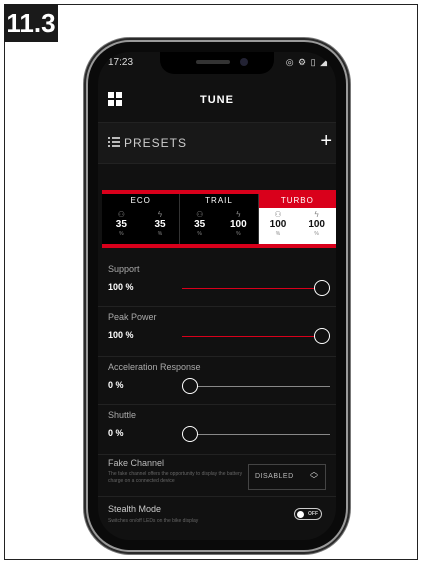 The height and width of the screenshot is (566, 424). I want to click on mode-power-value: 35, so click(160, 224).